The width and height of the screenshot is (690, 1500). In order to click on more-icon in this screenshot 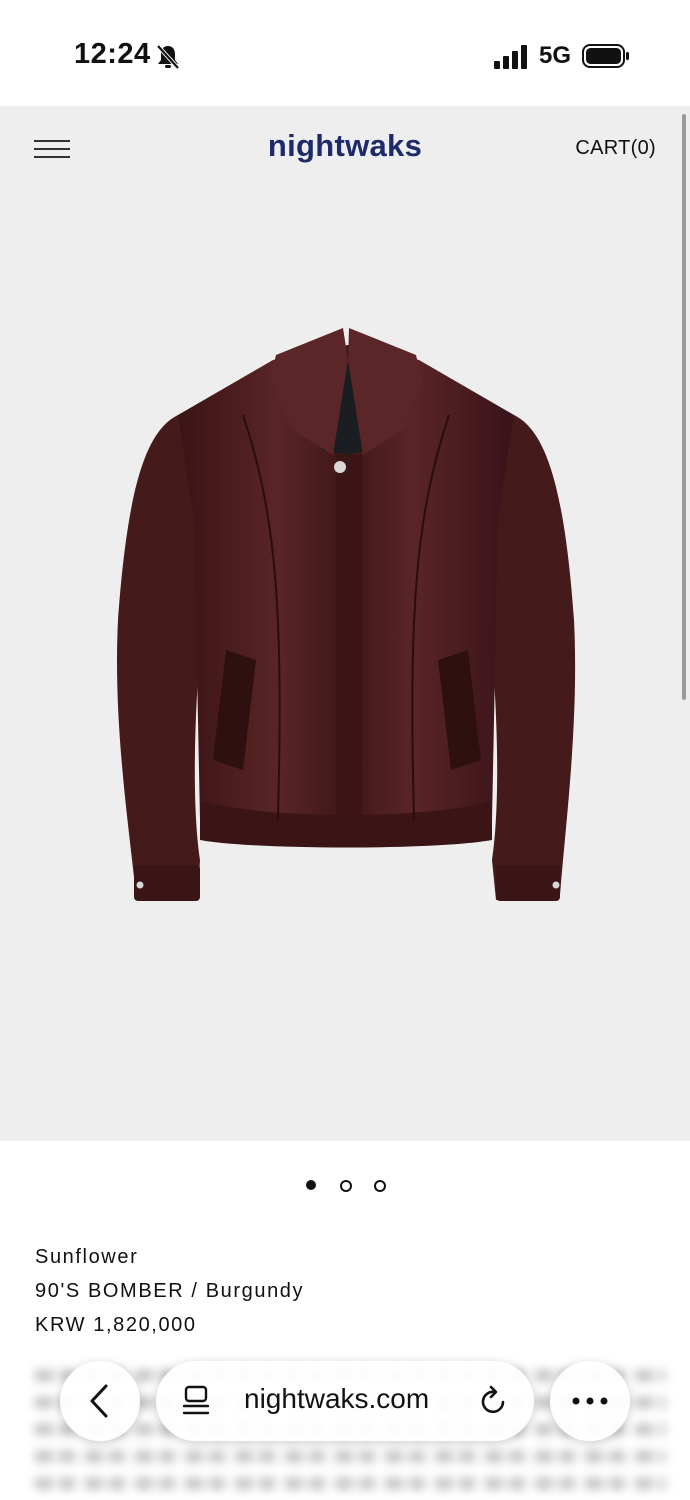, I will do `click(590, 1401)`.